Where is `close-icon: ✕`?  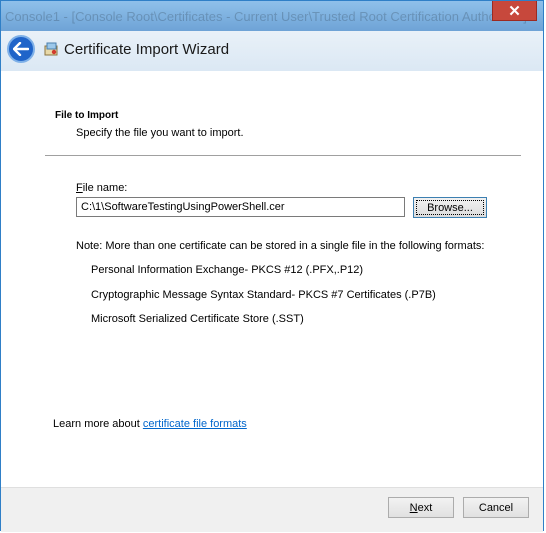
close-icon: ✕ is located at coordinates (514, 11).